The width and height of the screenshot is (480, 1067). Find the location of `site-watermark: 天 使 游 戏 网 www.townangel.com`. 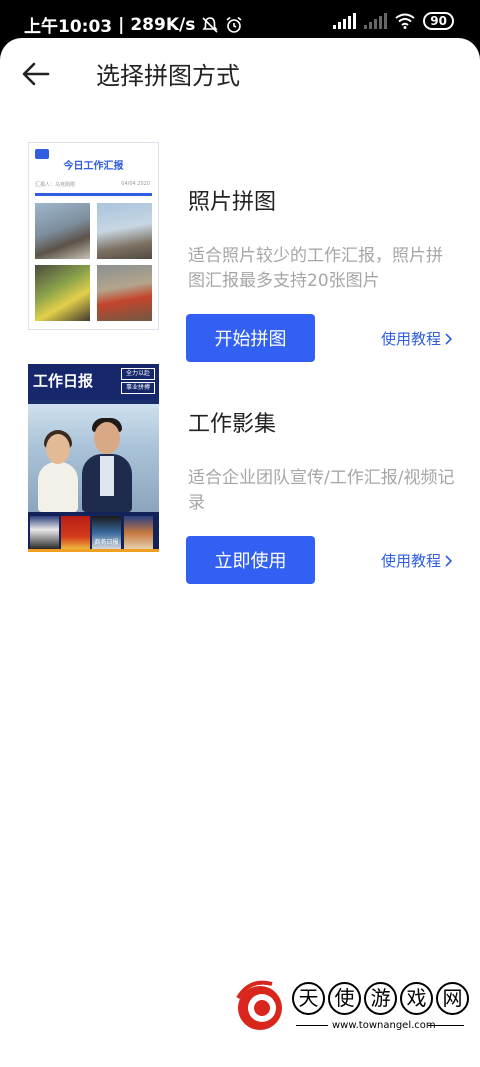

site-watermark: 天 使 游 戏 网 www.townangel.com is located at coordinates (356, 1008).